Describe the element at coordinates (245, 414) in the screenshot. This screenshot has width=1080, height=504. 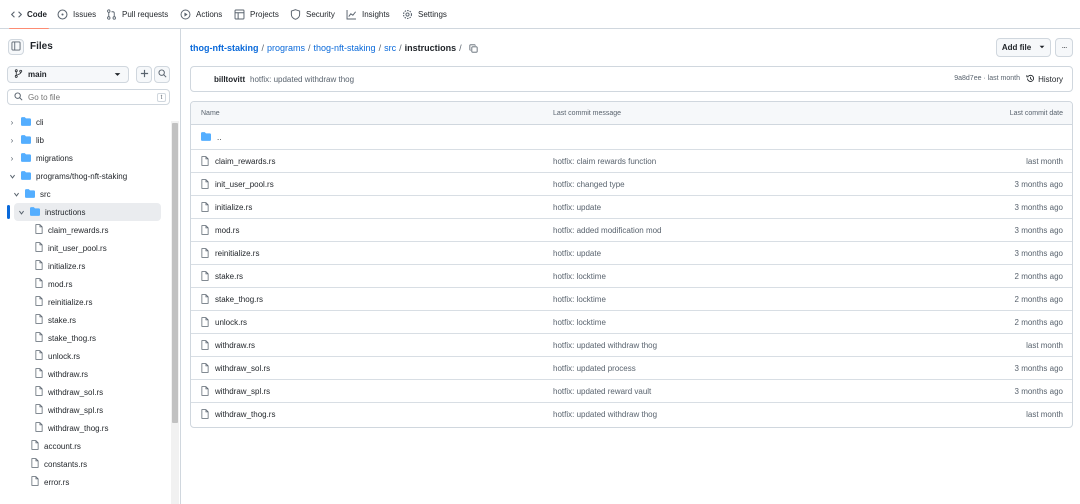
I see `file-name-link: withdraw_thog.rs` at that location.